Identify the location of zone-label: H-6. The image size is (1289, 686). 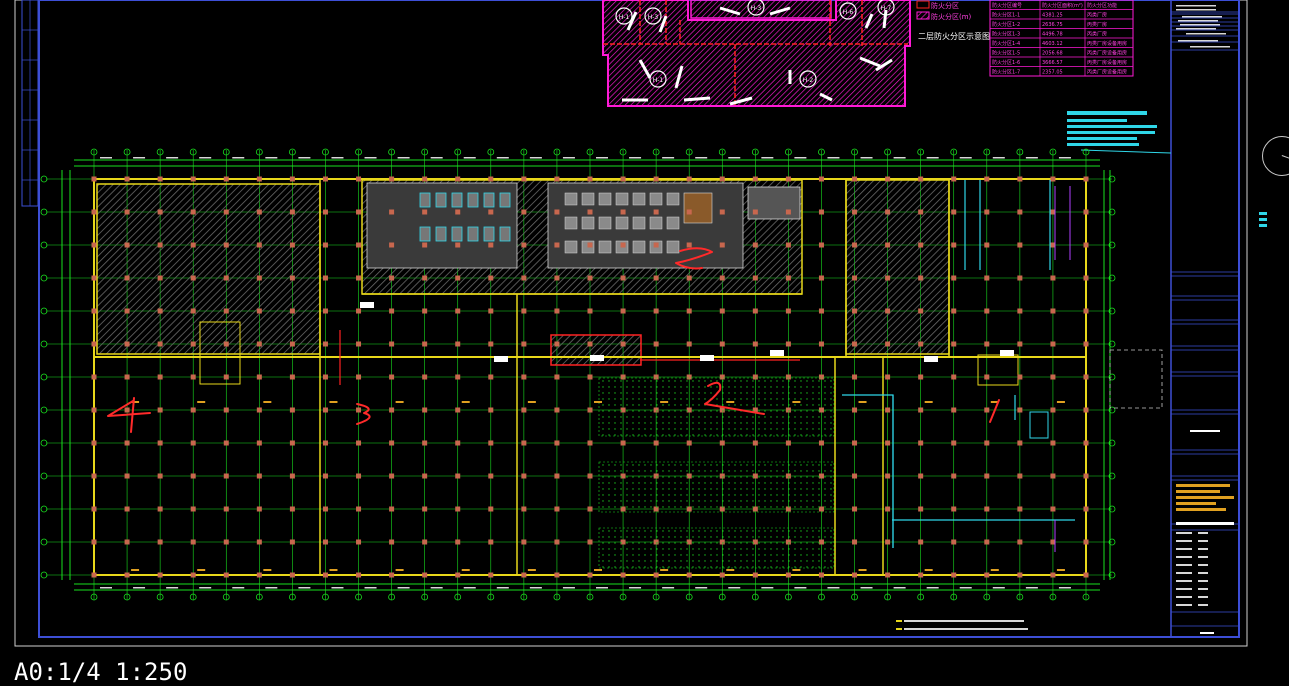
(848, 12).